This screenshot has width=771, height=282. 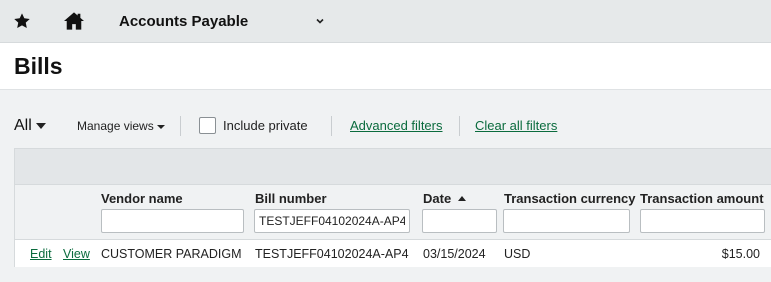 I want to click on chevron-down-icon, so click(x=320, y=21).